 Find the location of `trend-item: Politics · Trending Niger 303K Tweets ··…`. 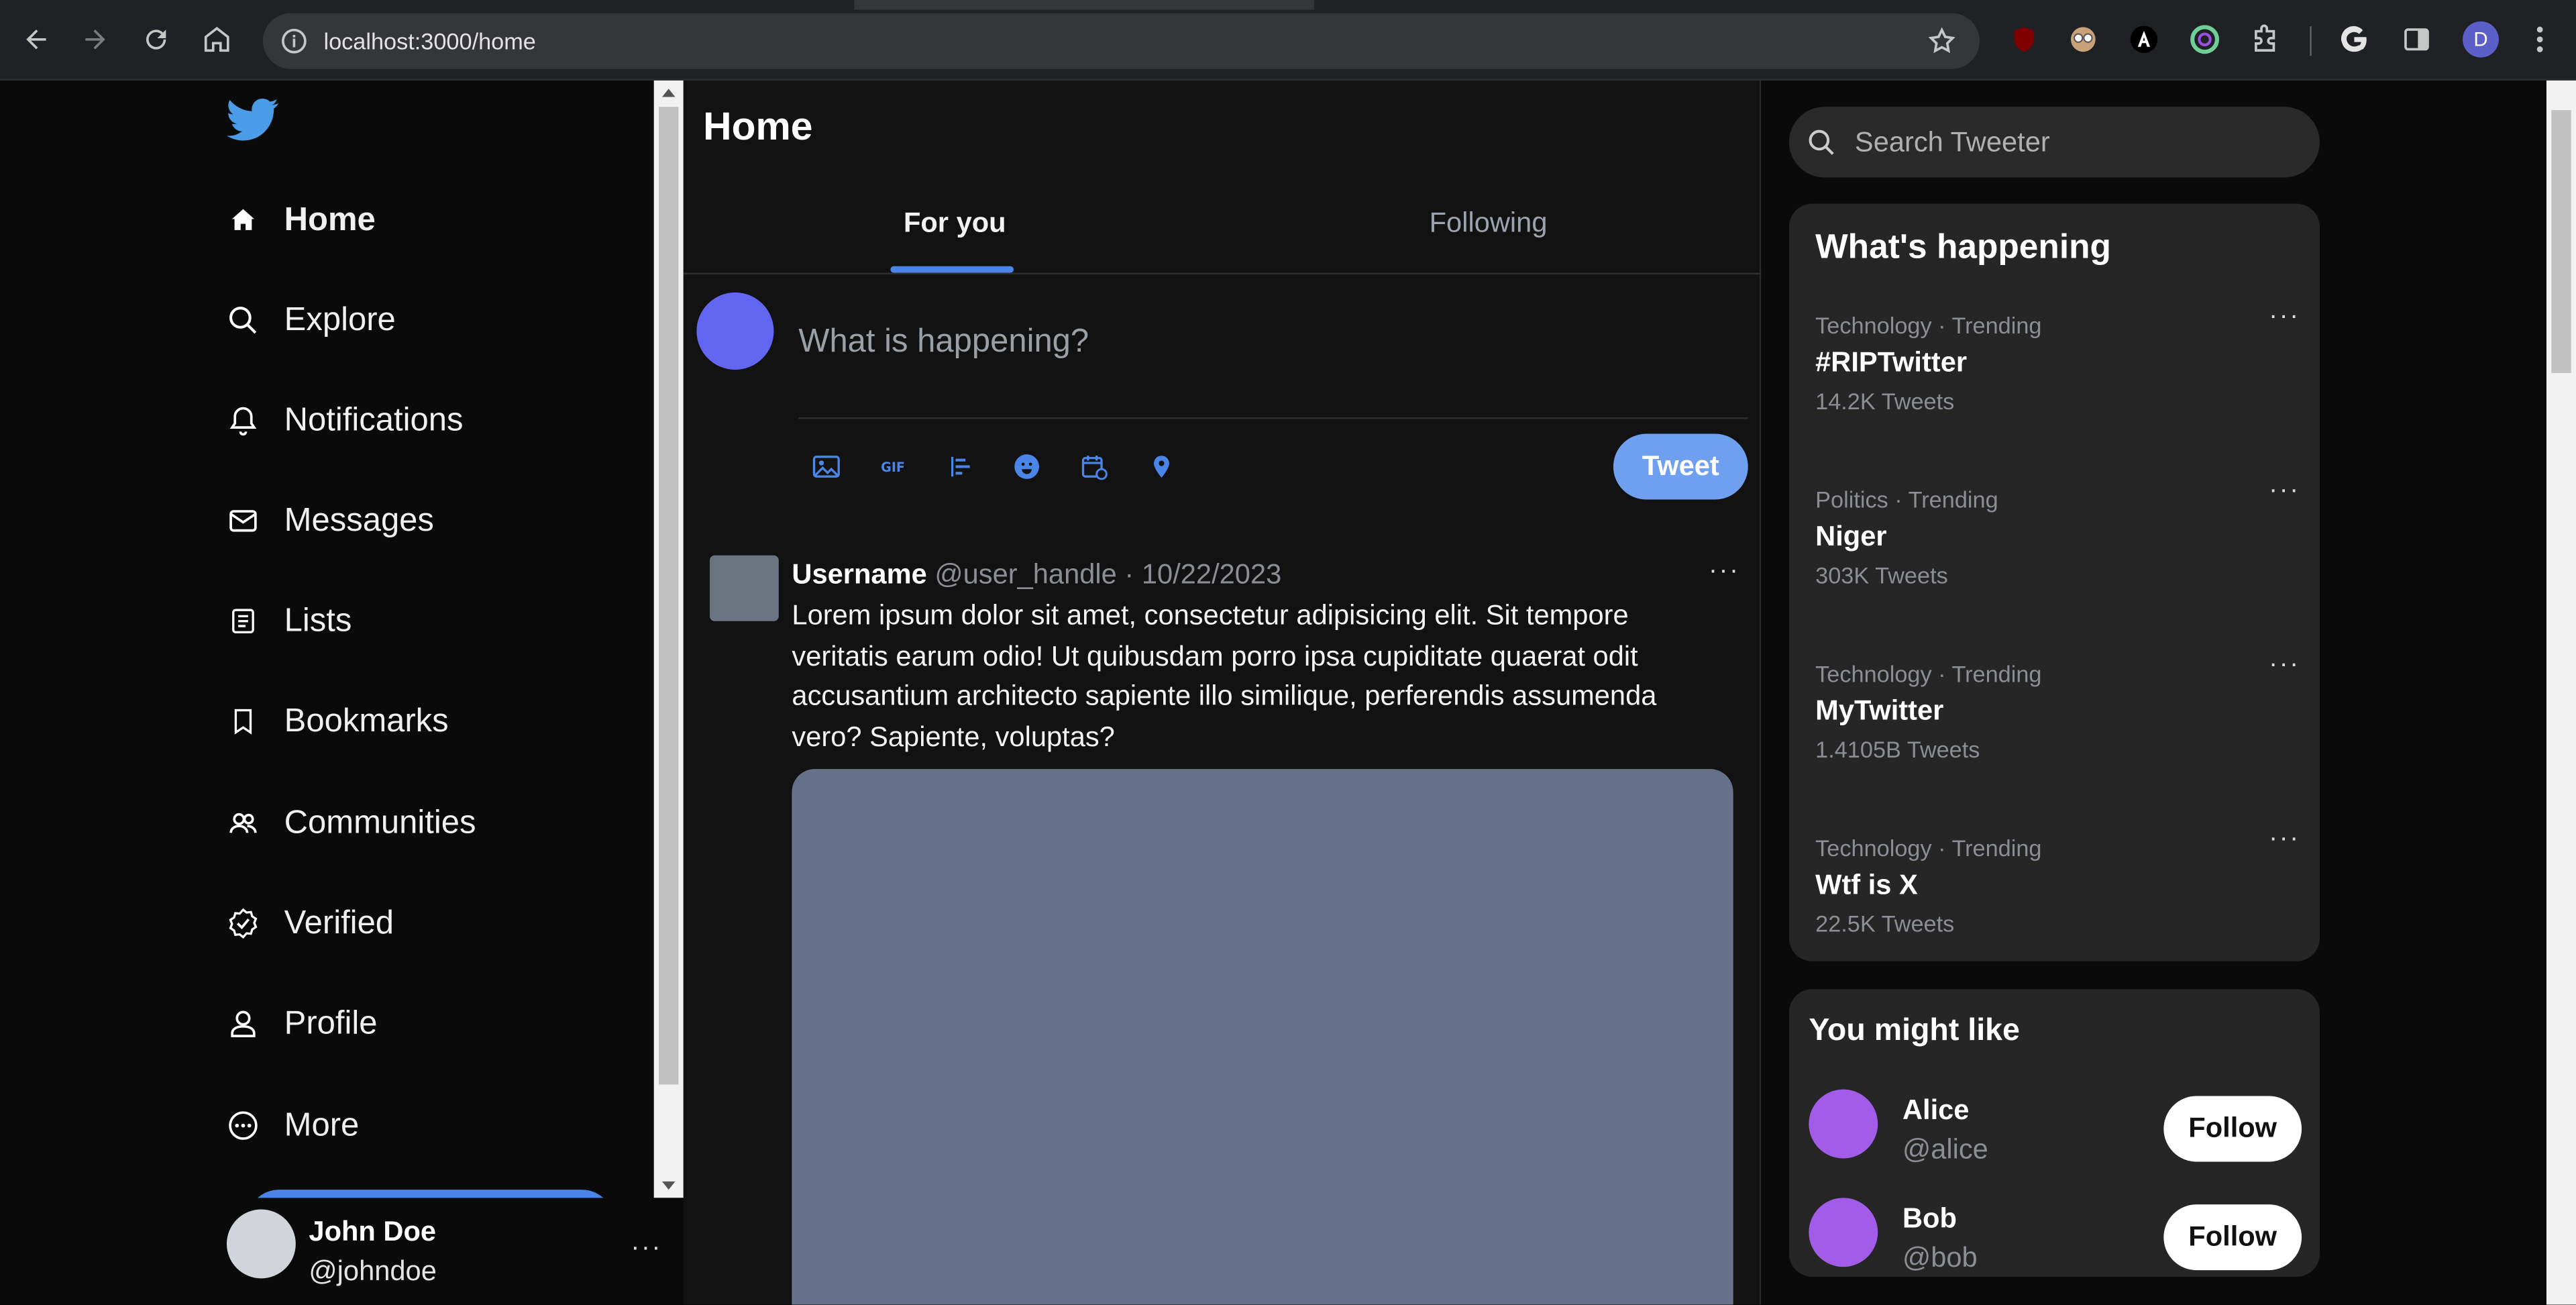

trend-item: Politics · Trending Niger 303K Tweets ··… is located at coordinates (2061, 532).